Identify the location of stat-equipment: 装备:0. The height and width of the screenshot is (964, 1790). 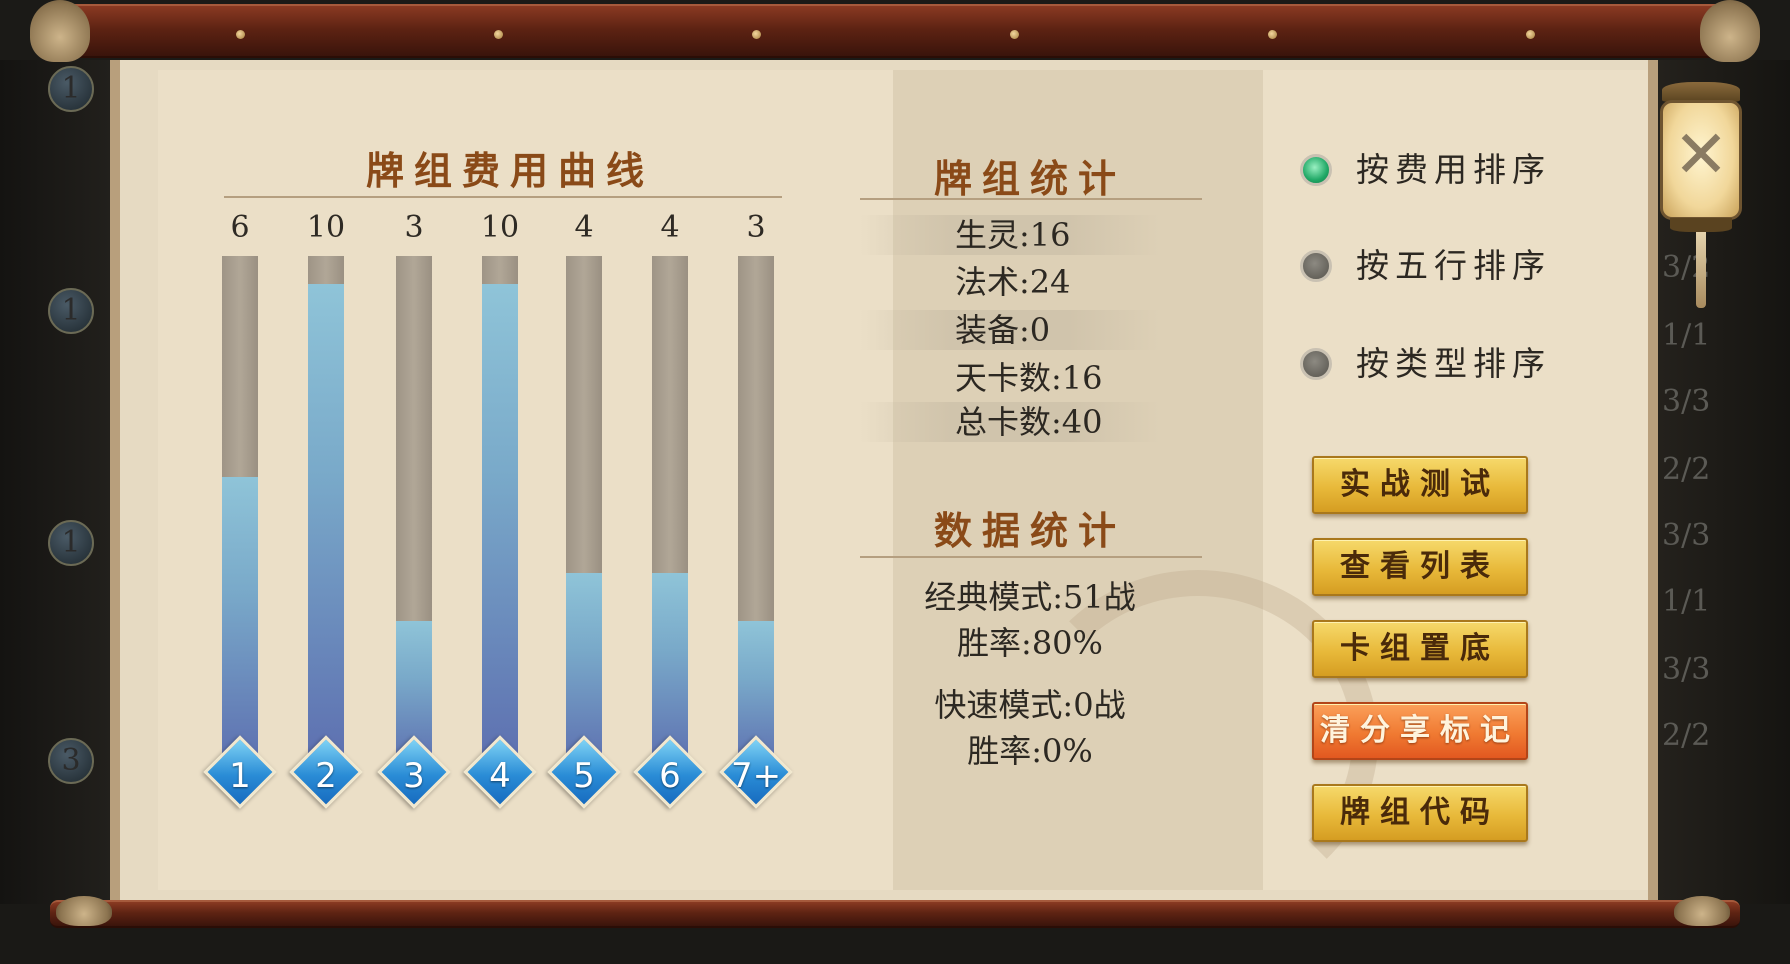
(1010, 330).